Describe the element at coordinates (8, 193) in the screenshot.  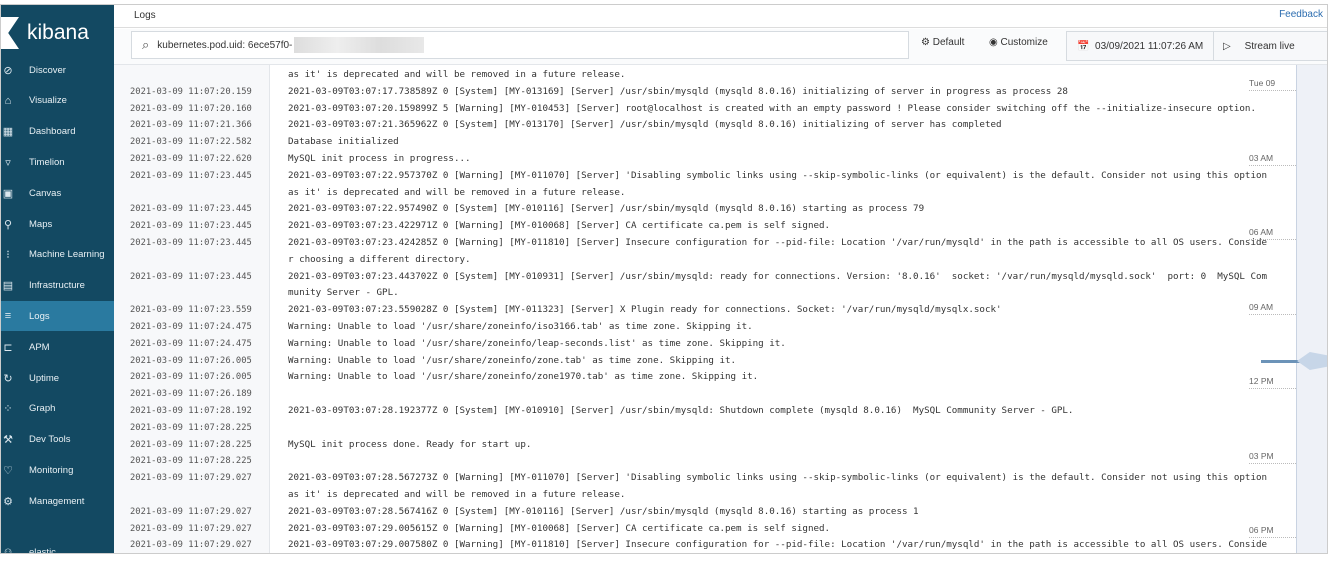
I see `canvas-icon: ▣` at that location.